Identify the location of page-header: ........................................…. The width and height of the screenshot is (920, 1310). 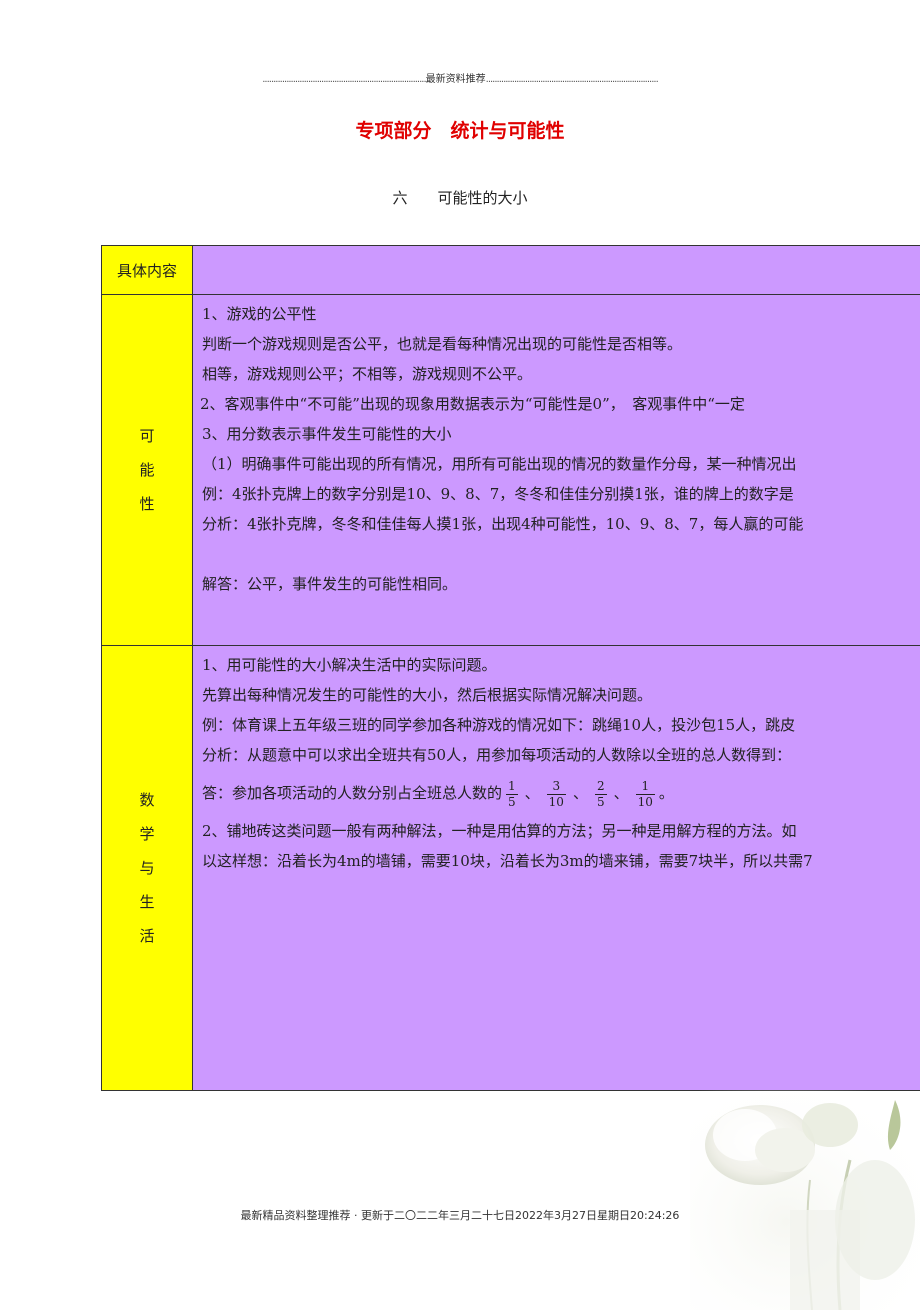
(460, 77).